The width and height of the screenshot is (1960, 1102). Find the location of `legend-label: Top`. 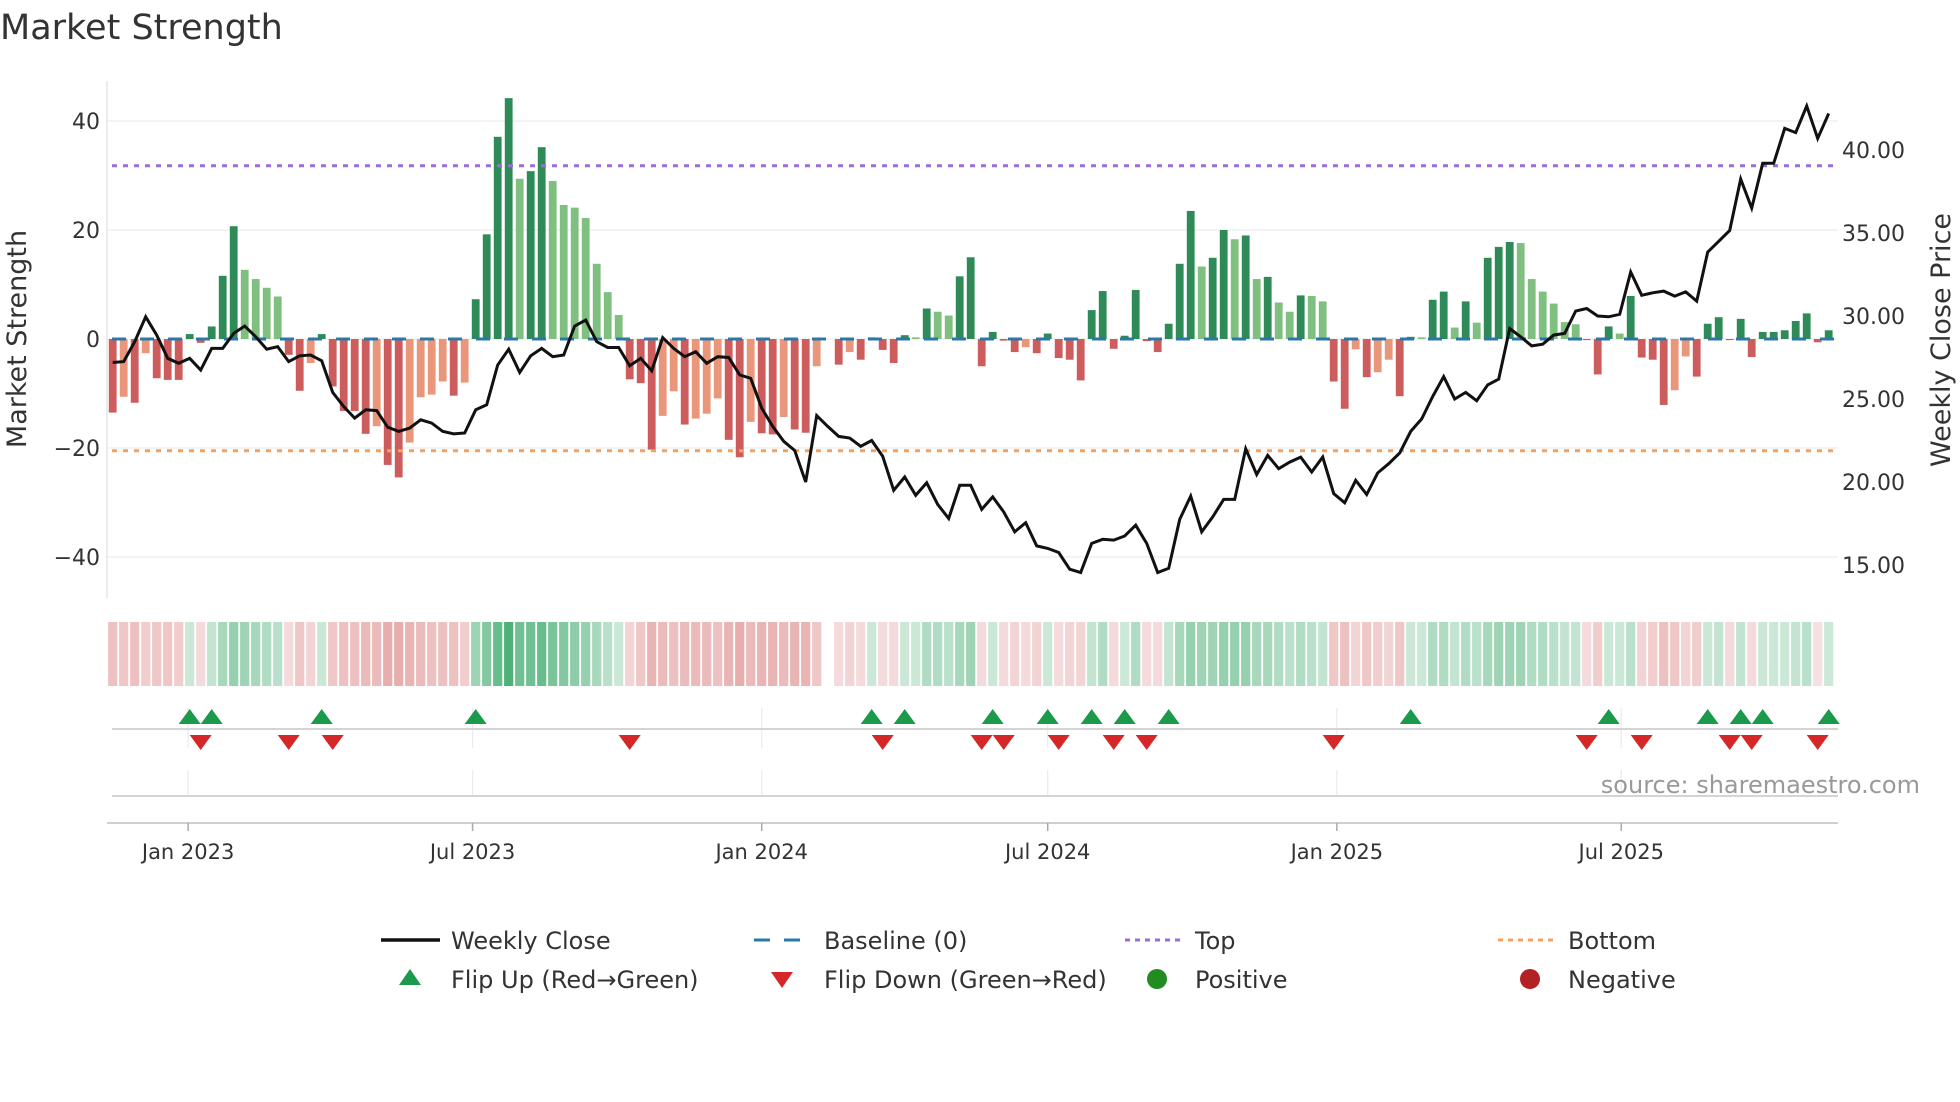

legend-label: Top is located at coordinates (1215, 941).